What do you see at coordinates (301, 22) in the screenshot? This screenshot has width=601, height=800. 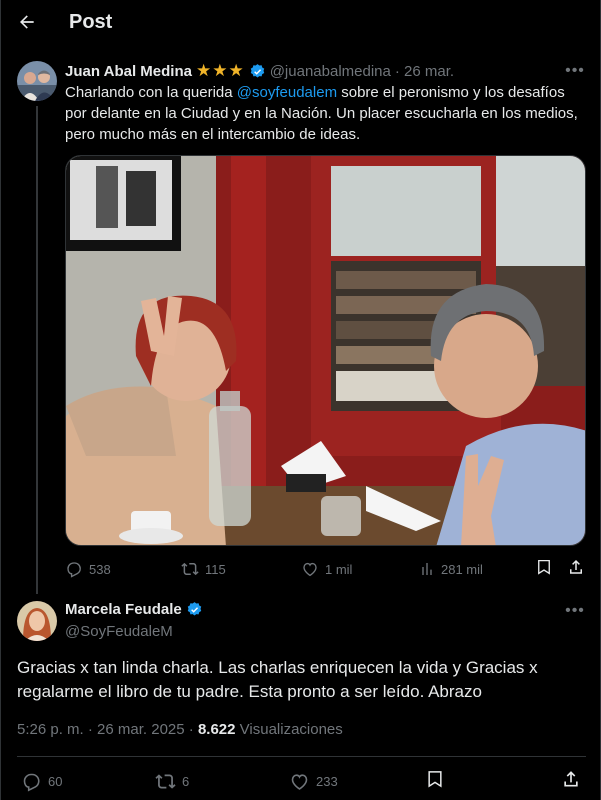 I see `header: Post` at bounding box center [301, 22].